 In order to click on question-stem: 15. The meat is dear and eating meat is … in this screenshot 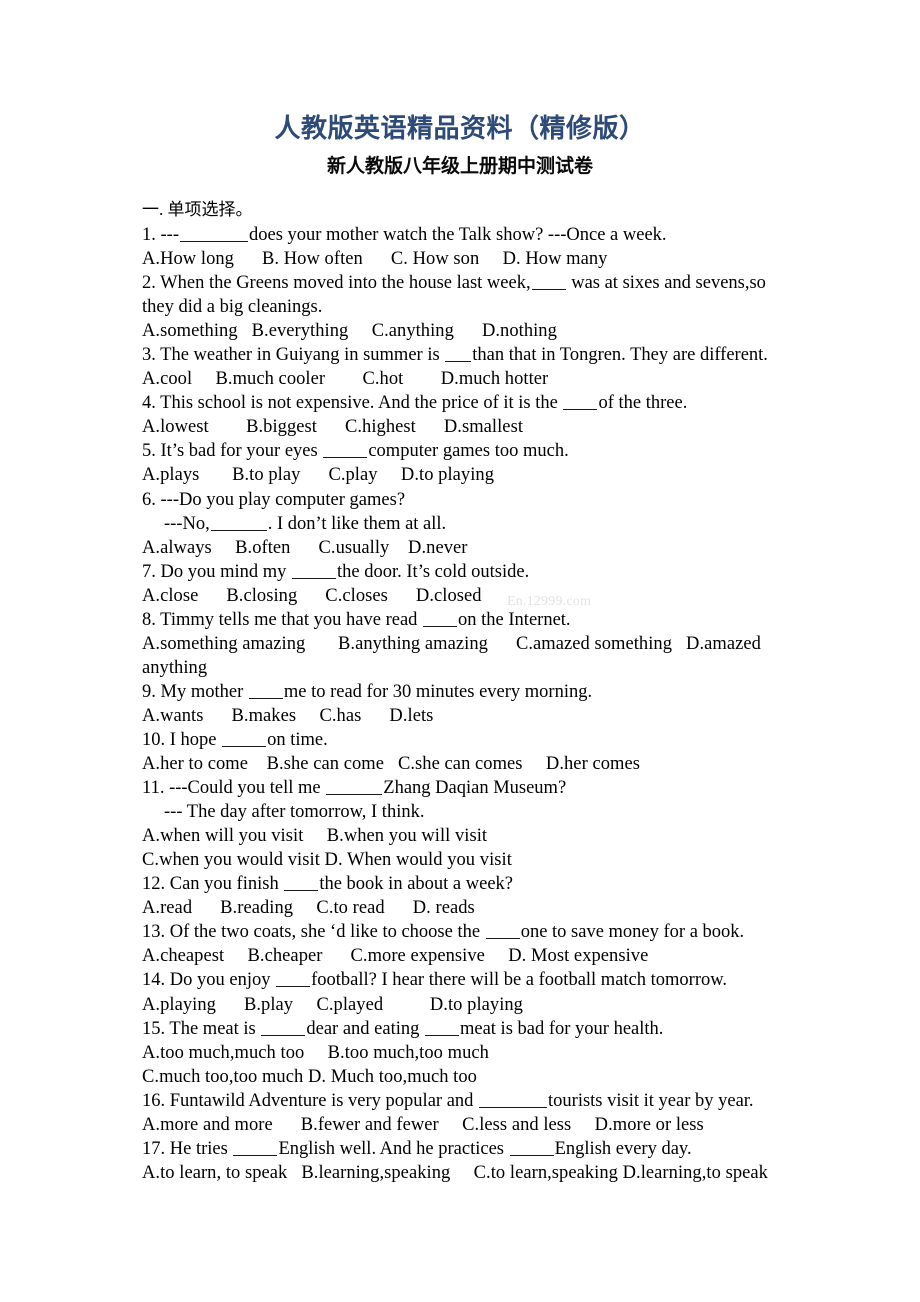, I will do `click(472, 1029)`.